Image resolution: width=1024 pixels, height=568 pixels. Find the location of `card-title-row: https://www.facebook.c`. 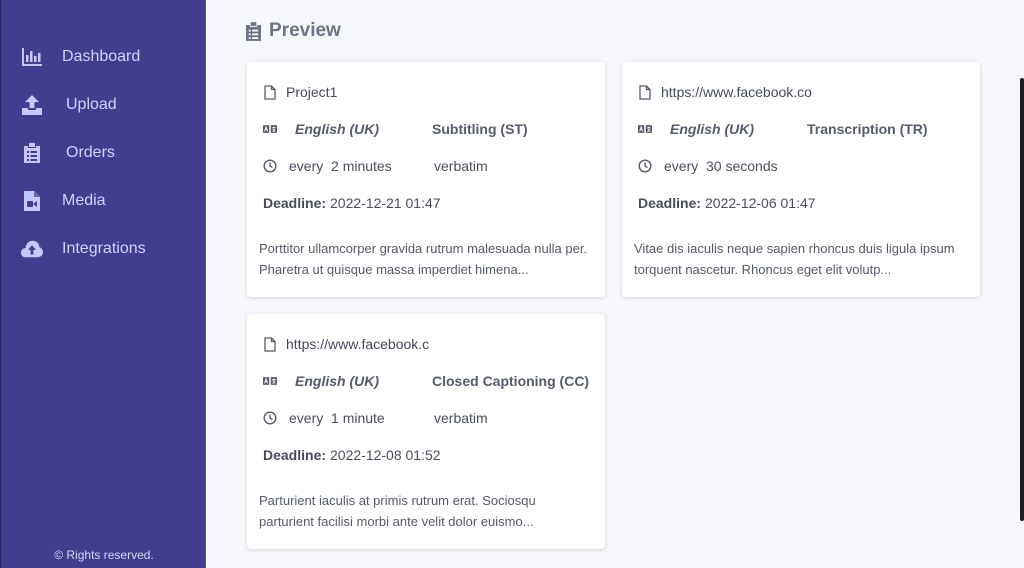

card-title-row: https://www.facebook.c is located at coordinates (369, 344).